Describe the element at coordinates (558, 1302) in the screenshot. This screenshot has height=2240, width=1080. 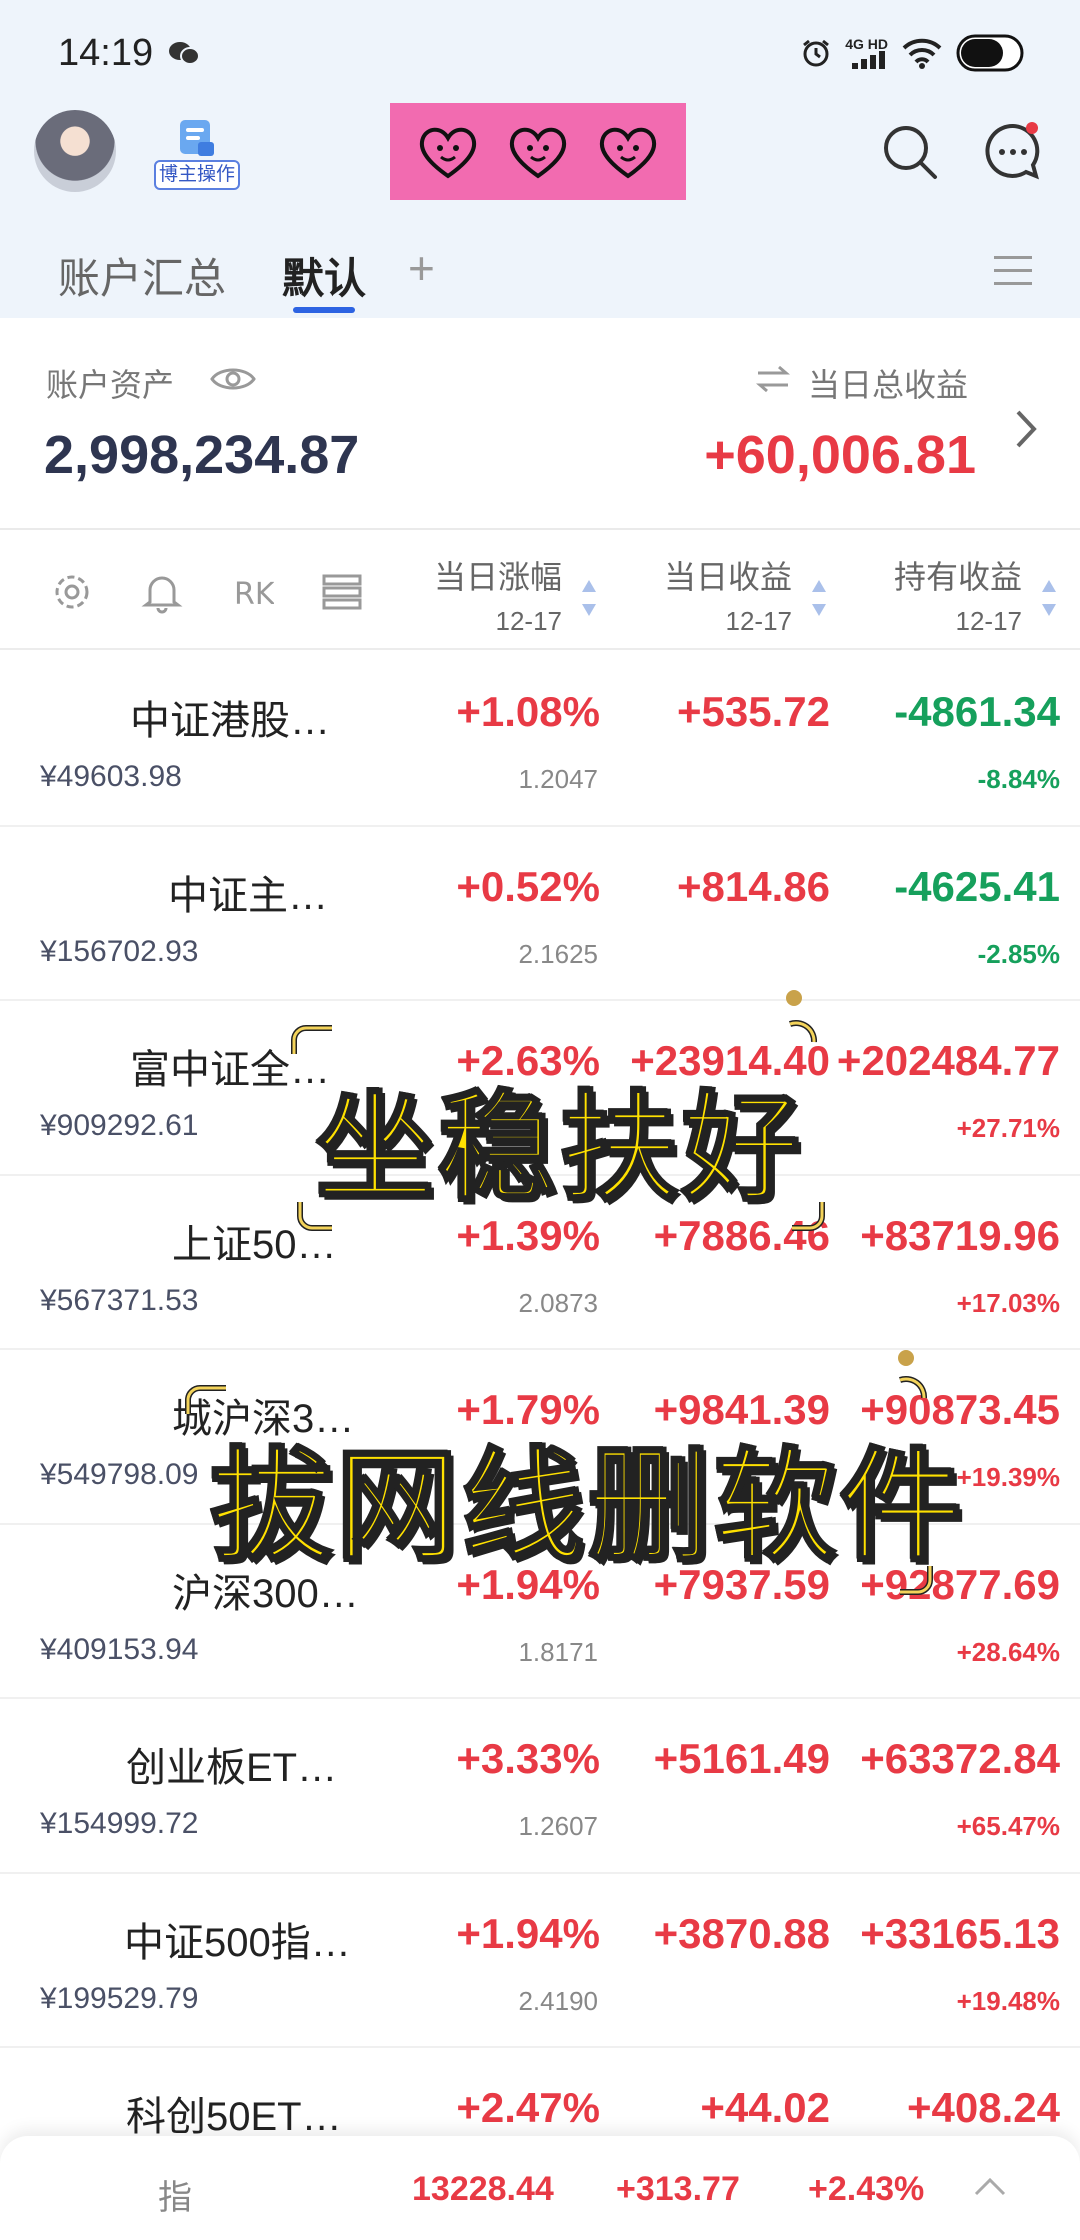
I see `nav-value: 2.0873` at that location.